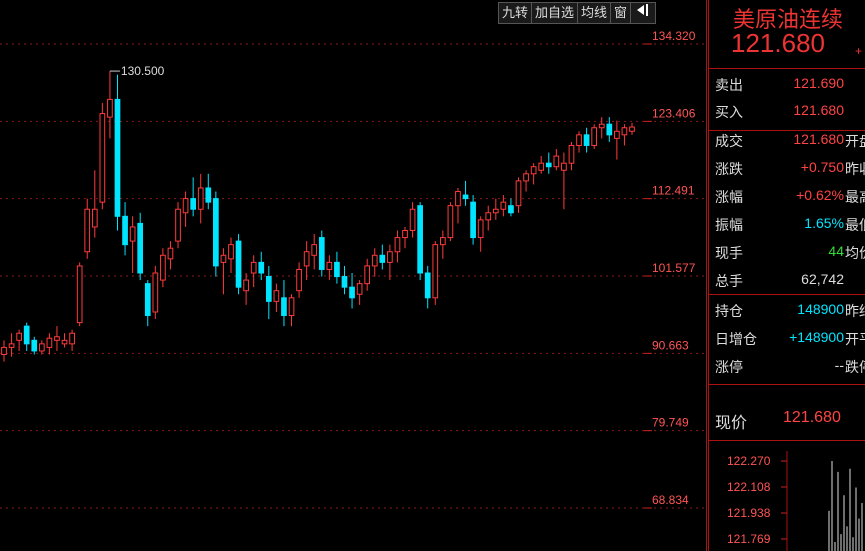 This screenshot has height=551, width=865. I want to click on mini-tick-label: 122.270, so click(749, 461).